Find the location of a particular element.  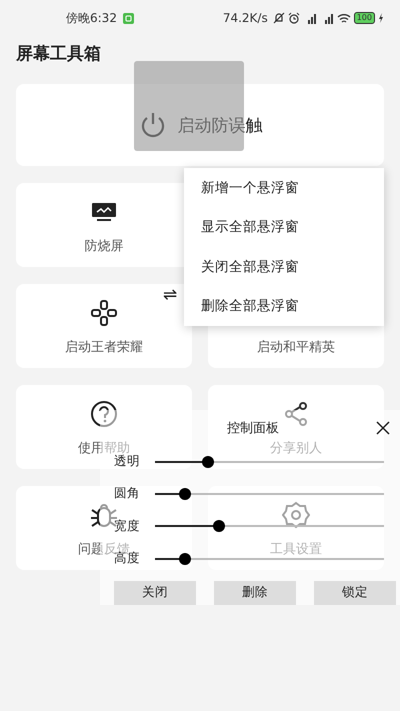

floating-window is located at coordinates (189, 106).